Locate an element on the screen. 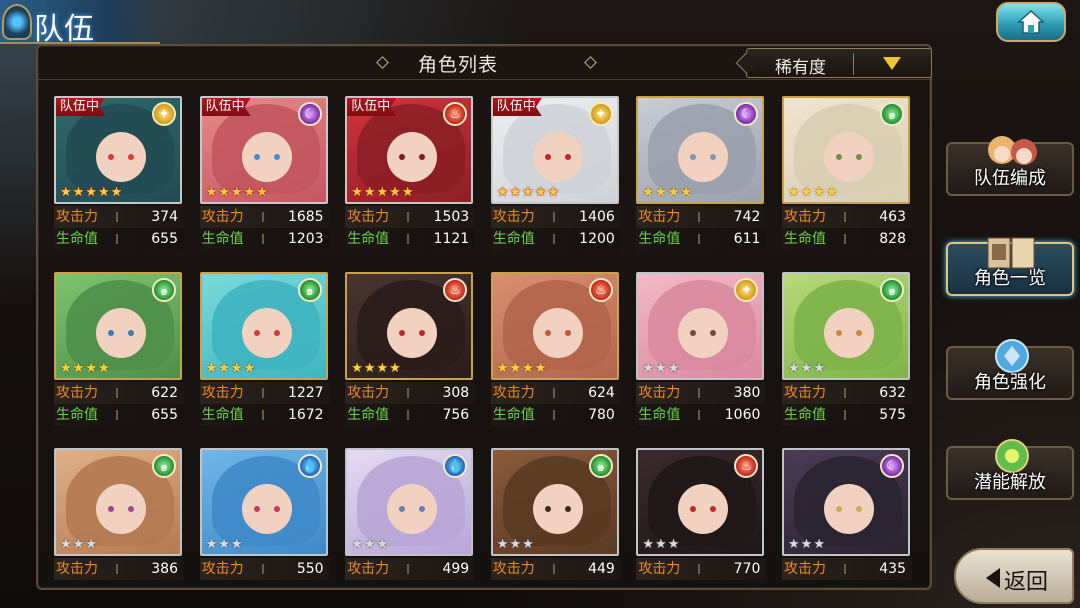 The height and width of the screenshot is (608, 1080). element-light-icon: ✦ is located at coordinates (746, 290).